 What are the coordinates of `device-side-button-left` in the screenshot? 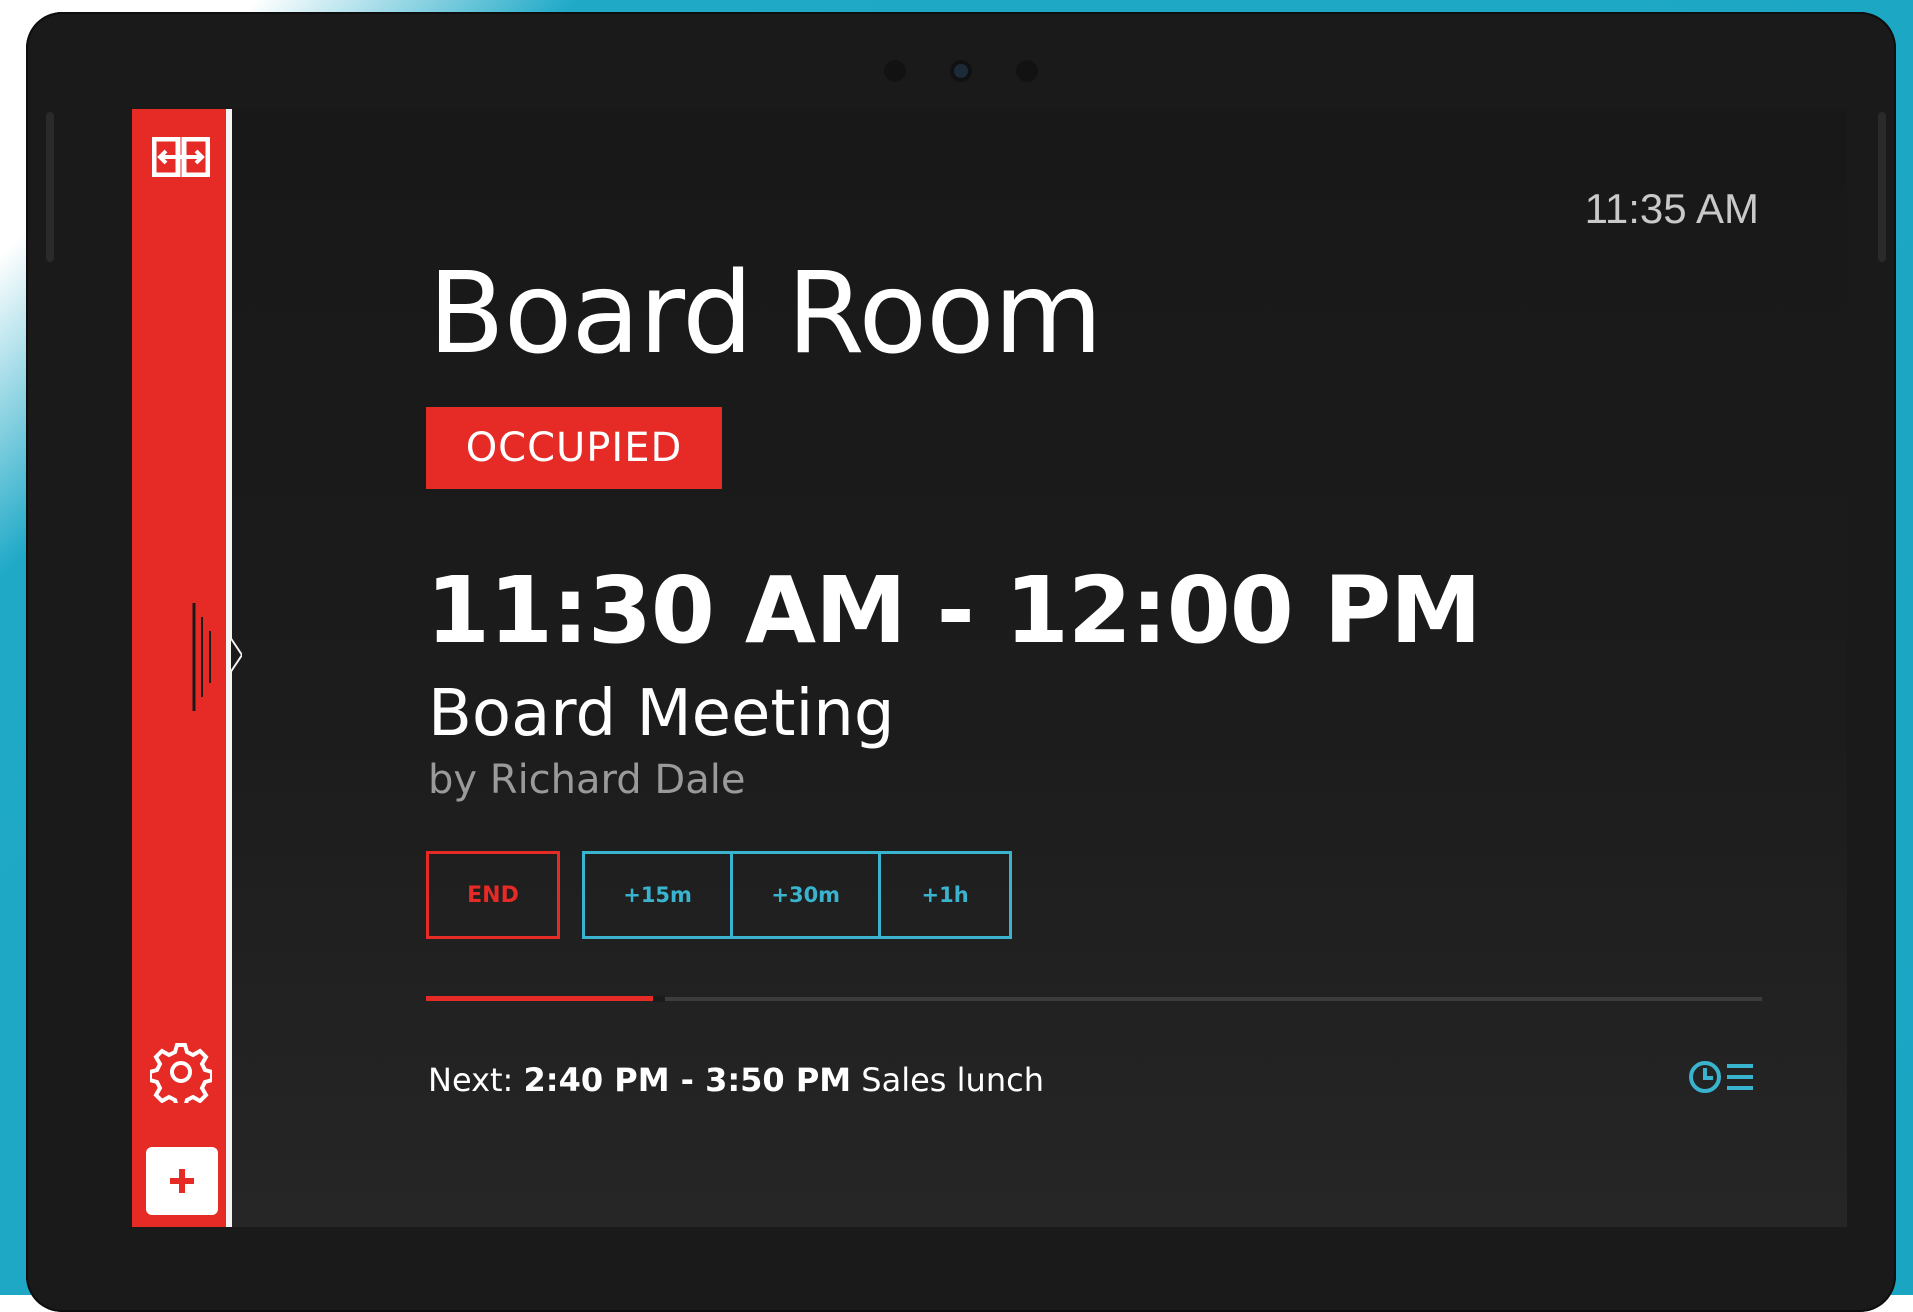 It's located at (50, 187).